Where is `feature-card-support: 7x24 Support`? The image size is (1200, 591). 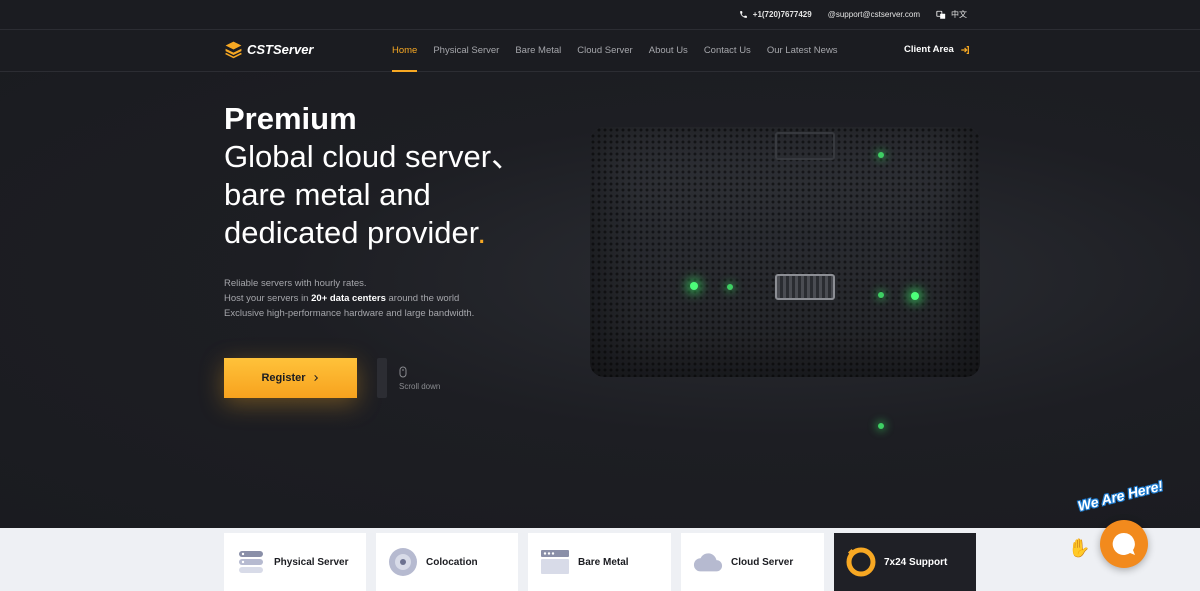 feature-card-support: 7x24 Support is located at coordinates (905, 562).